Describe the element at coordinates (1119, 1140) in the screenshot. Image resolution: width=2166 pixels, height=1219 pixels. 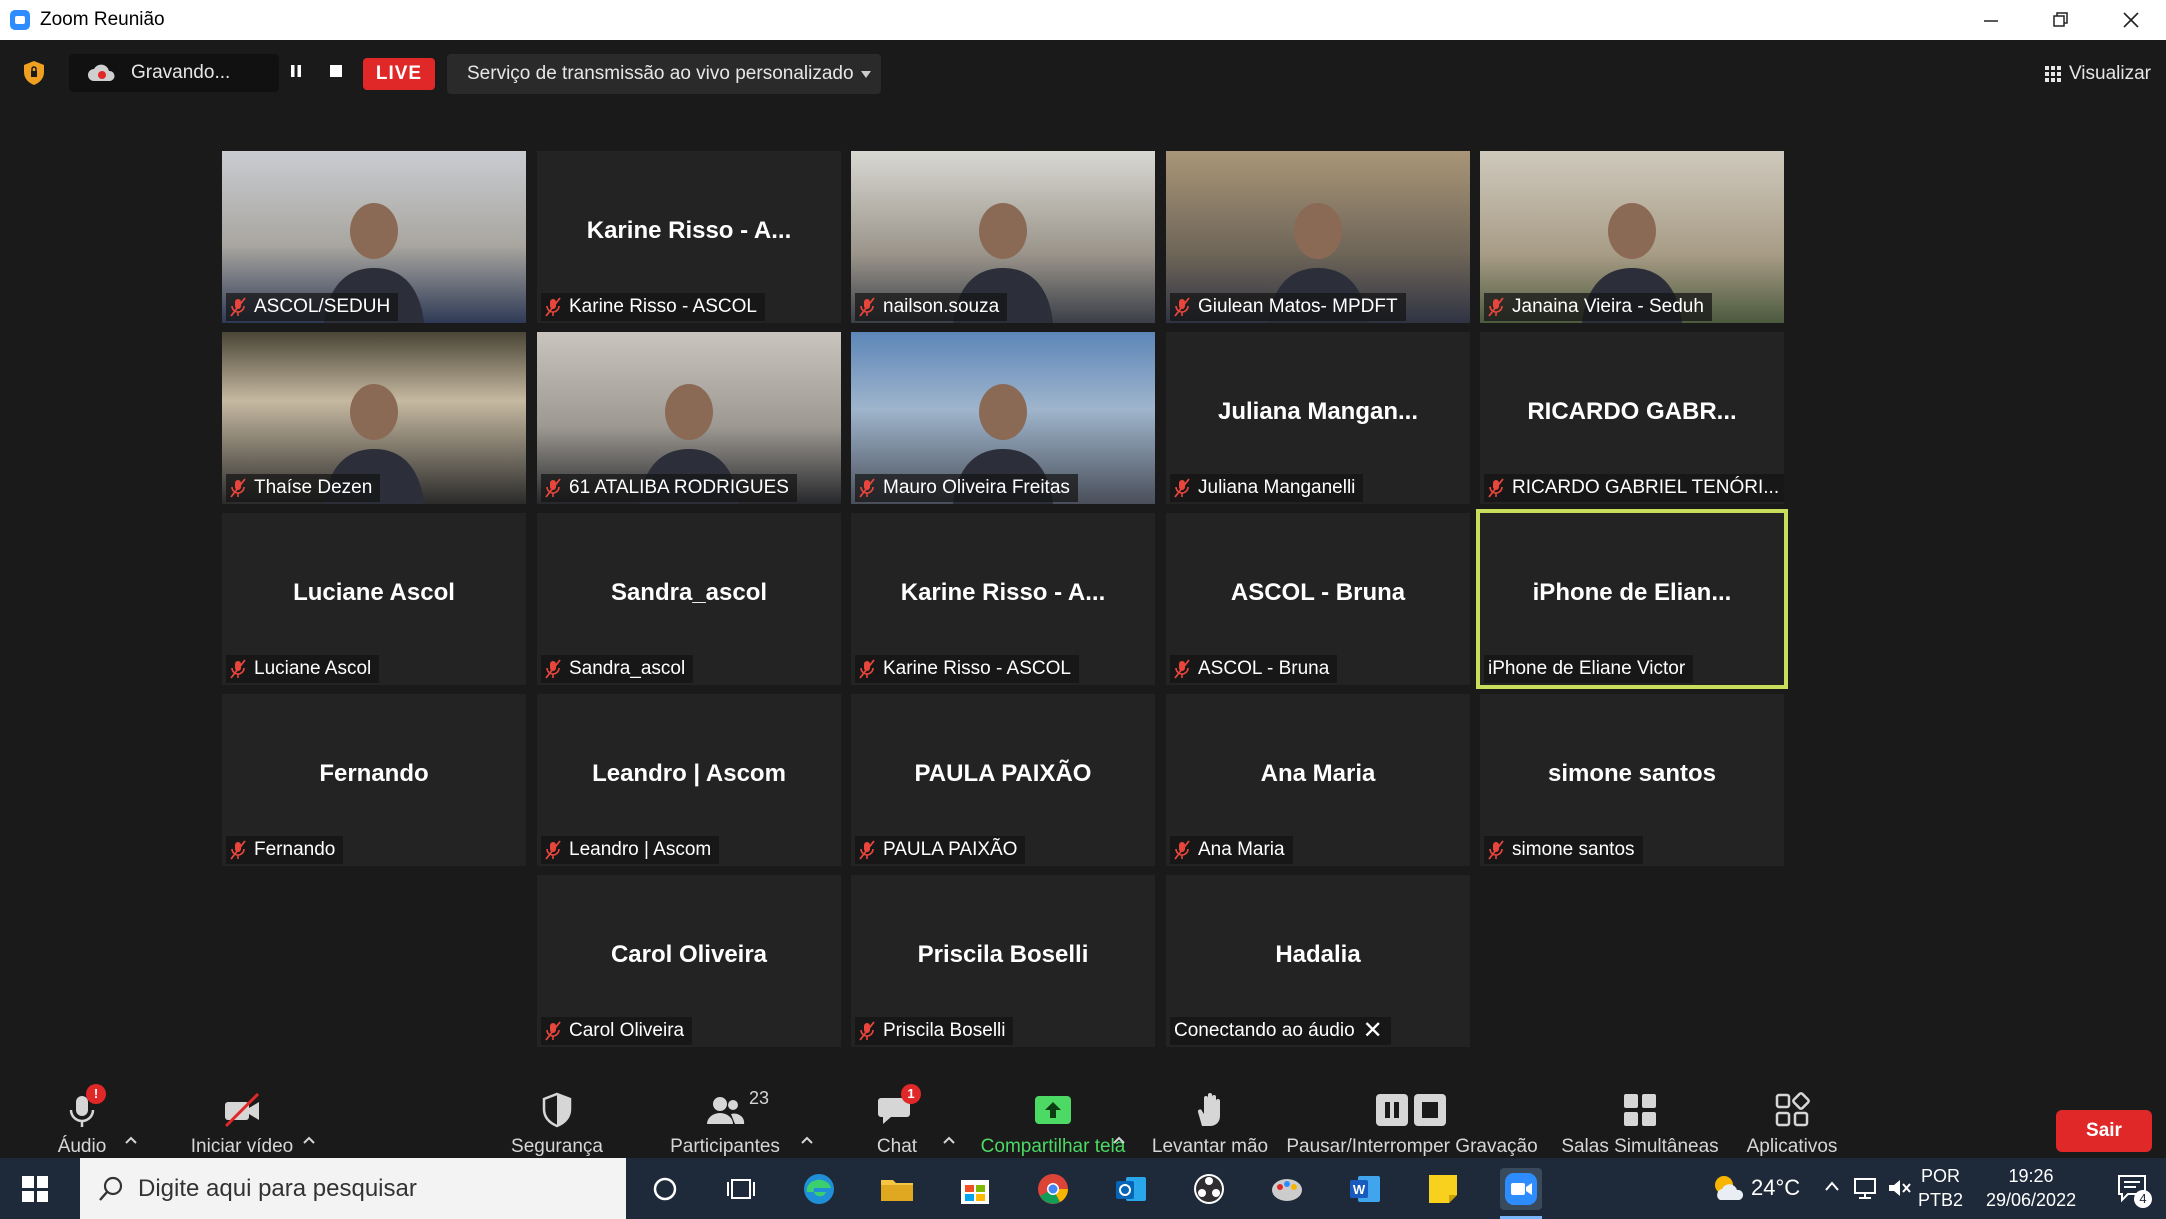
I see `share-options-chevron-up-icon` at that location.